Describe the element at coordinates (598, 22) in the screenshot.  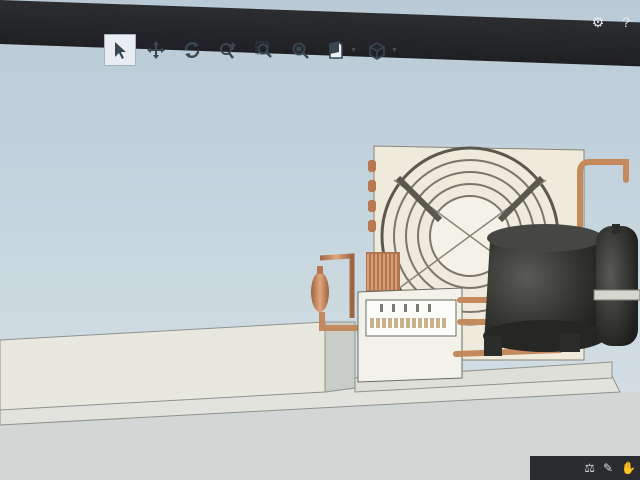
I see `gear-icon: ⚙` at that location.